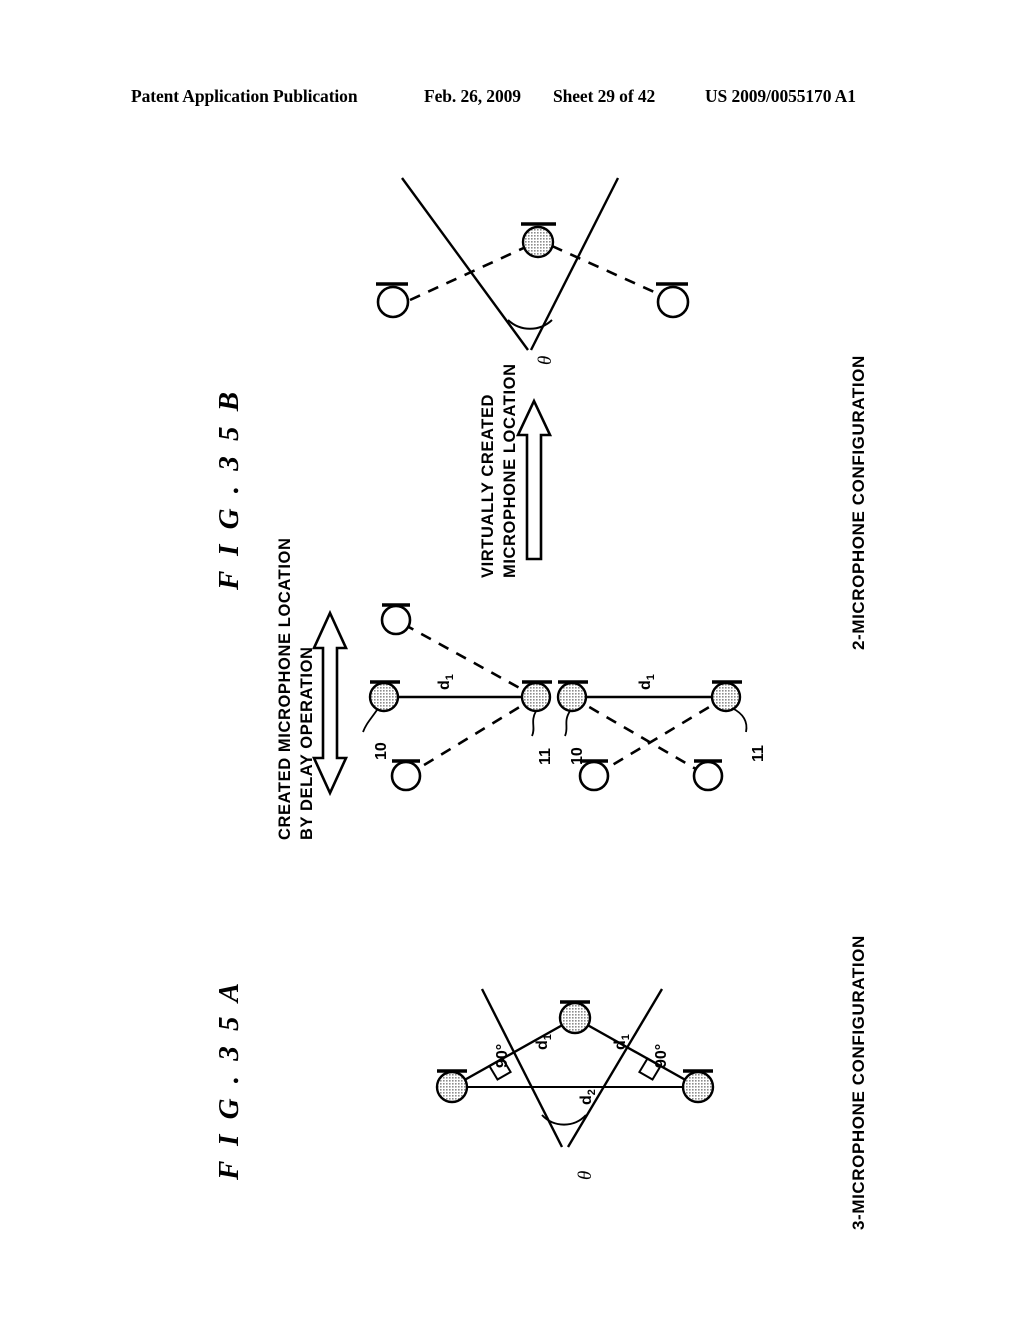  What do you see at coordinates (698, 1086) in the screenshot?
I see `microphone-right-35a` at bounding box center [698, 1086].